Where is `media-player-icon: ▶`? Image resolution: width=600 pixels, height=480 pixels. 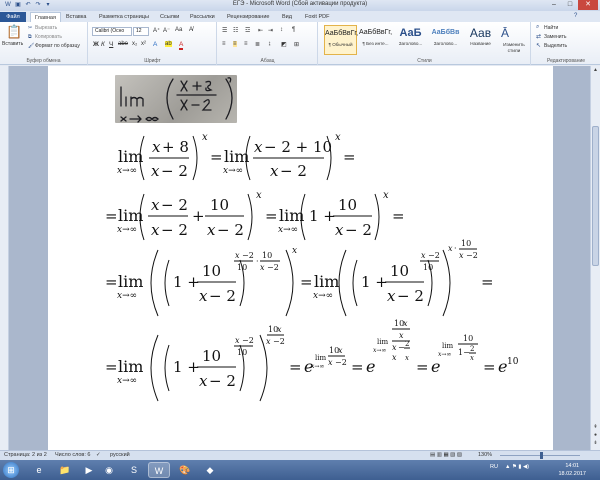
media-player-icon: ▶ is located at coordinates (89, 470).